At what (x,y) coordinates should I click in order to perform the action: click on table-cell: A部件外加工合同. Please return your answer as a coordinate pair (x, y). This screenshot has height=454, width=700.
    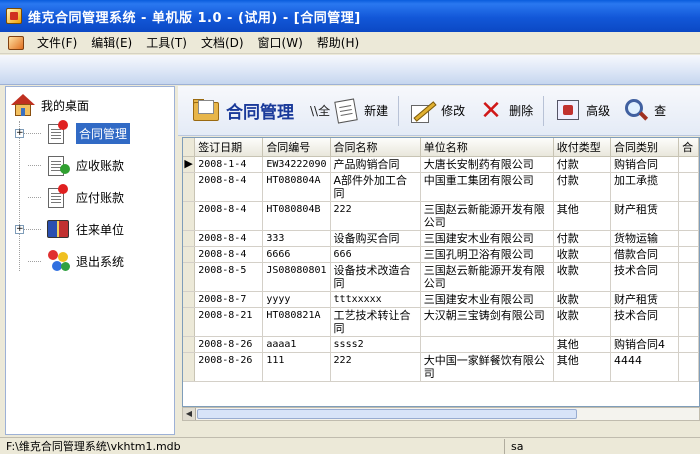
    Looking at the image, I should click on (375, 187).